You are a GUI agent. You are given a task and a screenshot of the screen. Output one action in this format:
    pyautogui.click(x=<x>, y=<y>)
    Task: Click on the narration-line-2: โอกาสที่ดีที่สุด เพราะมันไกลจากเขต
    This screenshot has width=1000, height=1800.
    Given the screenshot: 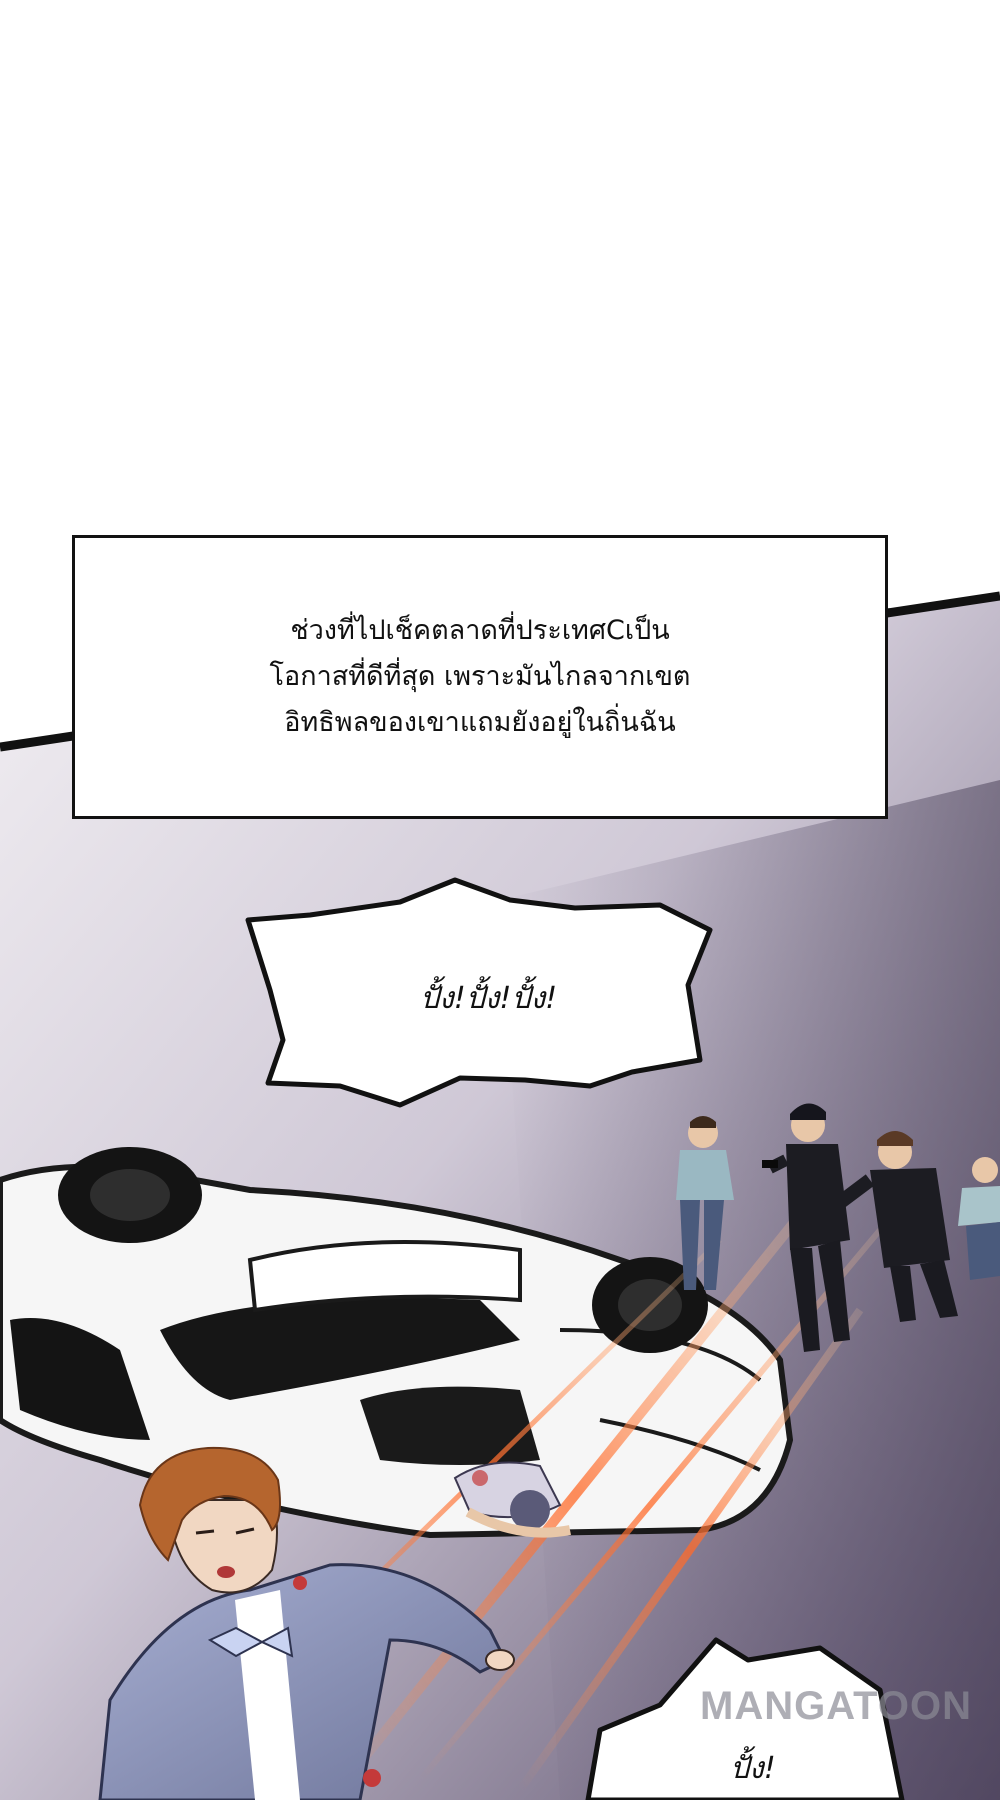 What is the action you would take?
    pyautogui.click(x=480, y=676)
    